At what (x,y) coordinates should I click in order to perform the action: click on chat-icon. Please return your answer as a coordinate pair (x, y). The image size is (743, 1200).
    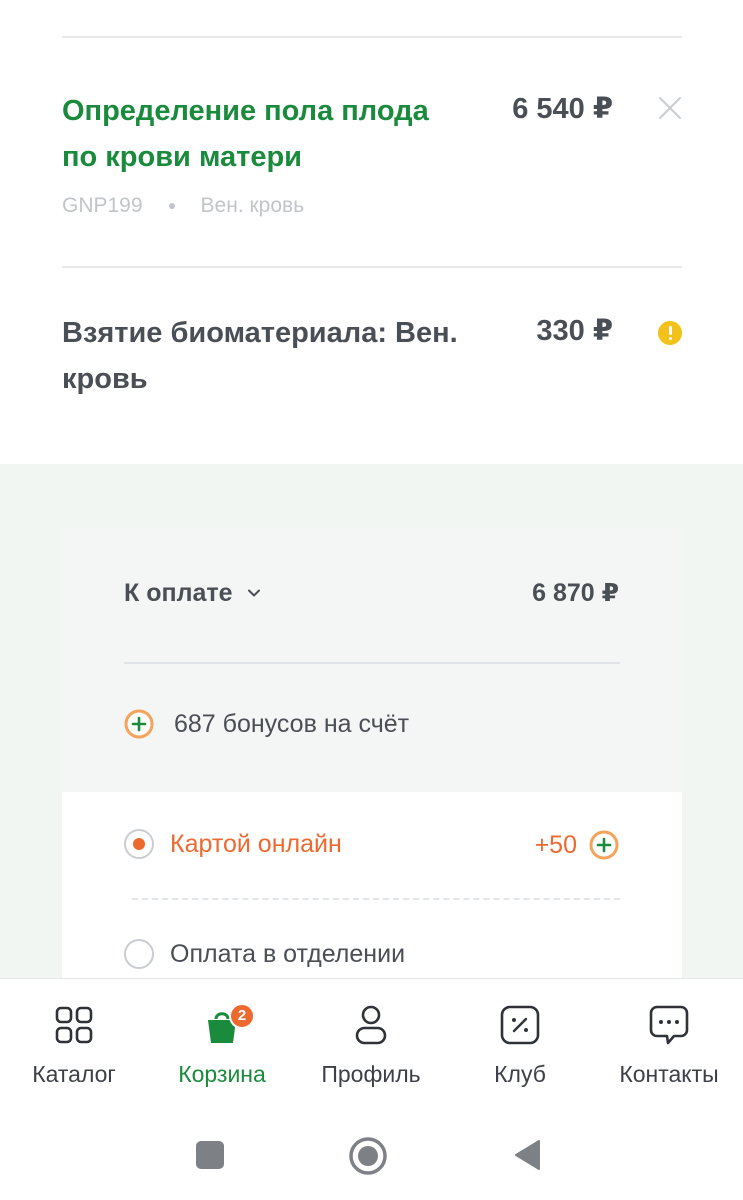
    Looking at the image, I should click on (669, 1025).